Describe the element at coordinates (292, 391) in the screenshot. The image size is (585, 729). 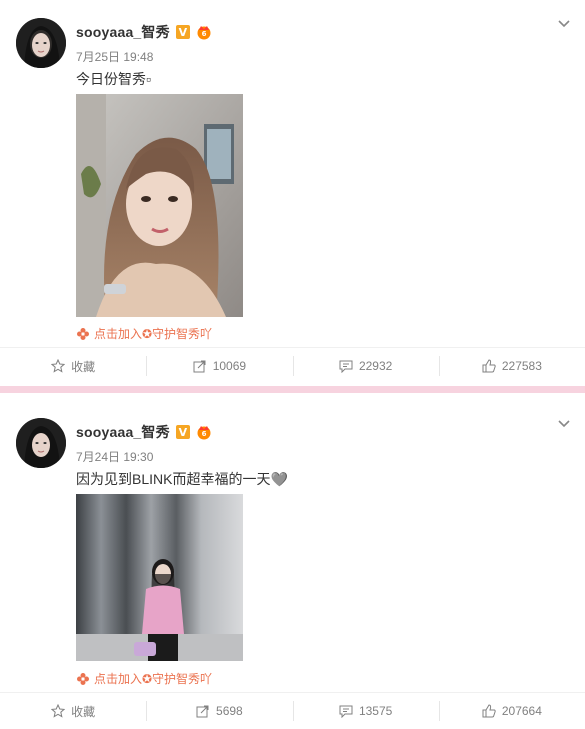
I see `post-separator` at that location.